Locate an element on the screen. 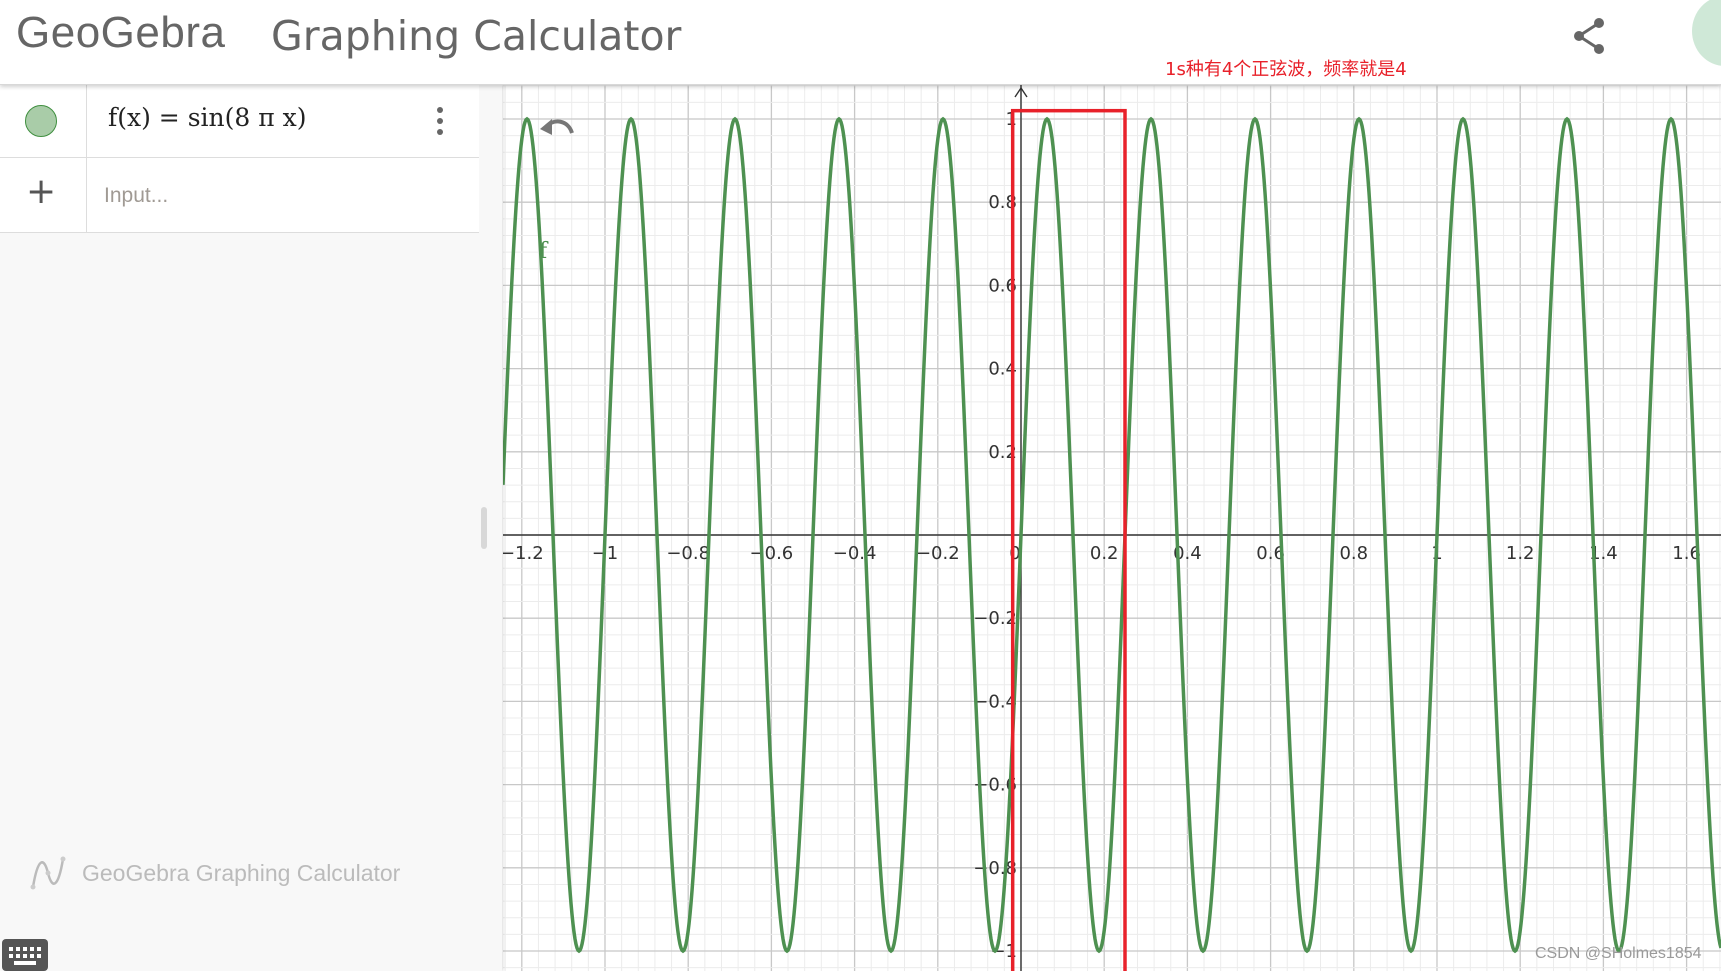 The image size is (1721, 971). input-marker: + is located at coordinates (43, 195).